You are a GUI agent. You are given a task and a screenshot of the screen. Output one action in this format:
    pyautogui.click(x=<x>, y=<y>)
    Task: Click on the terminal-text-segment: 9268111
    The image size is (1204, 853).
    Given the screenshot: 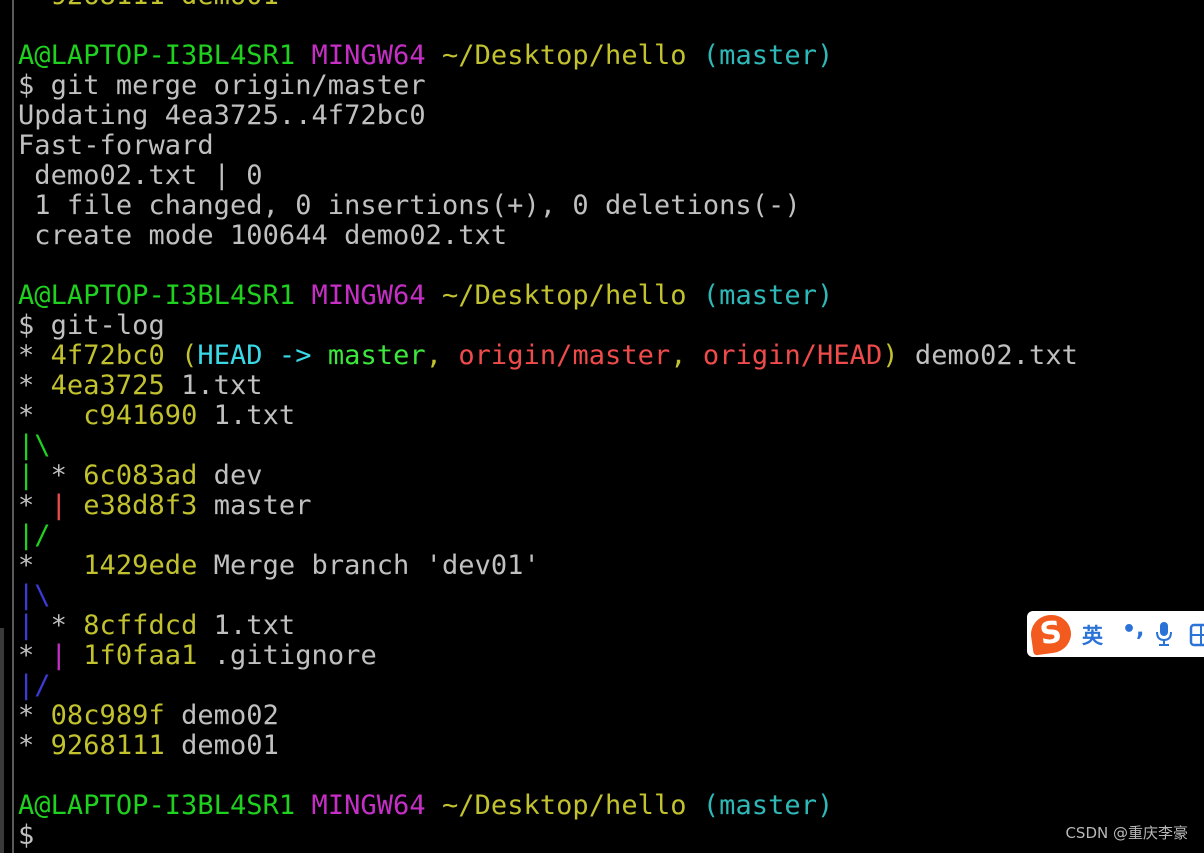 What is the action you would take?
    pyautogui.click(x=107, y=745)
    